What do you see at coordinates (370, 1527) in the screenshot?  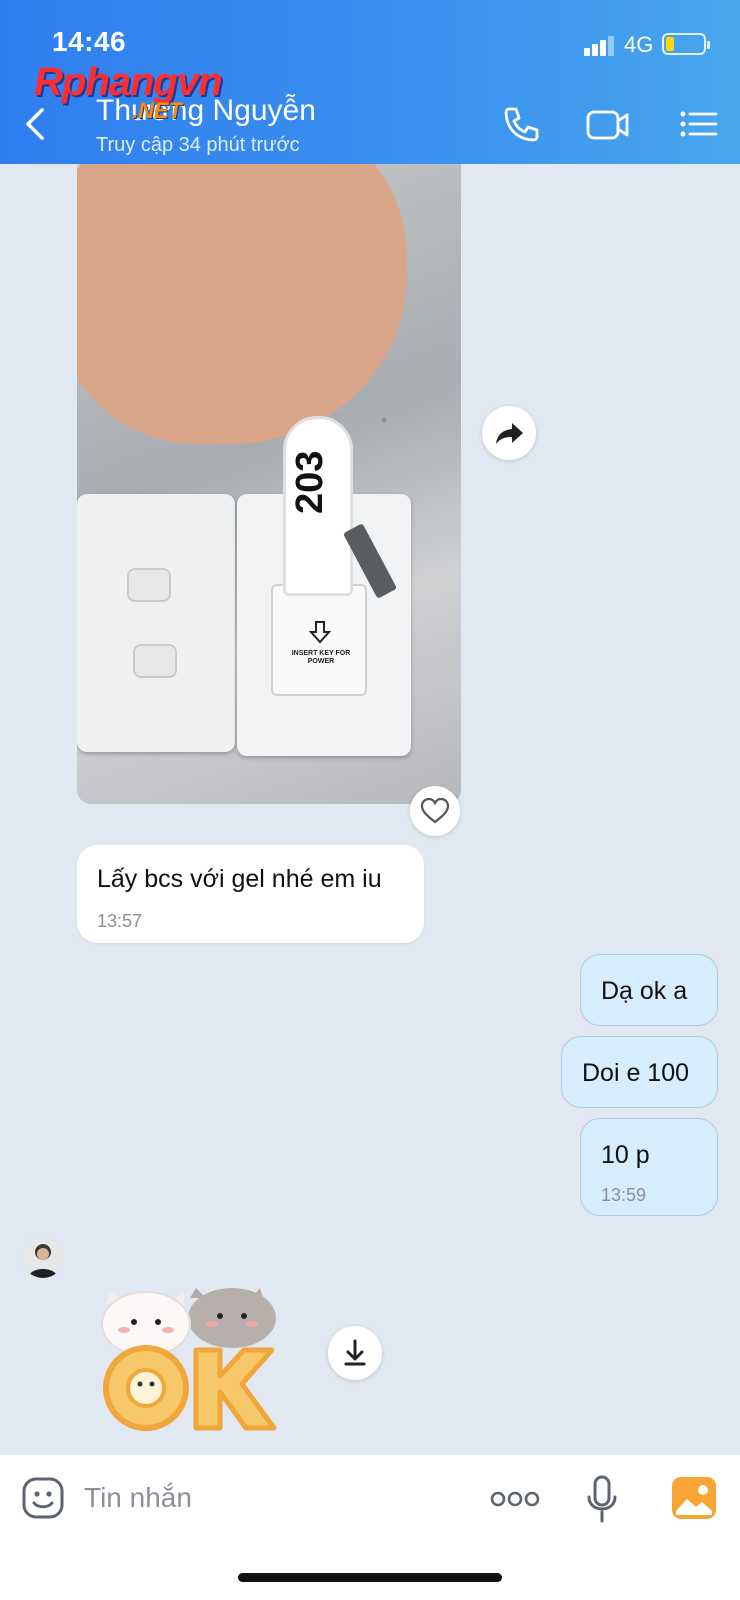 I see `message-input-bar` at bounding box center [370, 1527].